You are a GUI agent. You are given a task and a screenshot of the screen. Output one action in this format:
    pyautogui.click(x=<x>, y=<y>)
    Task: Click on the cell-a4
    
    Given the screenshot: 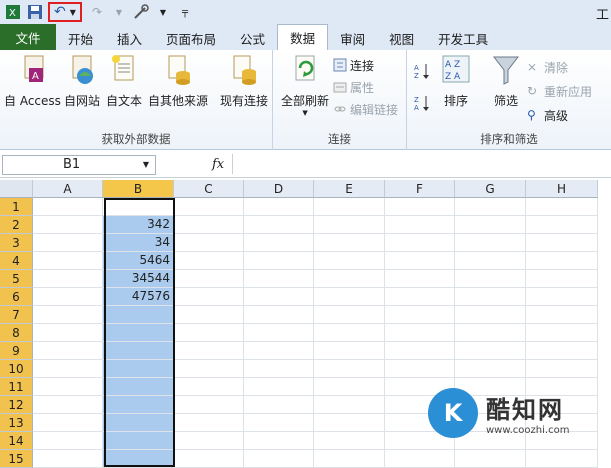 What is the action you would take?
    pyautogui.click(x=68, y=261)
    